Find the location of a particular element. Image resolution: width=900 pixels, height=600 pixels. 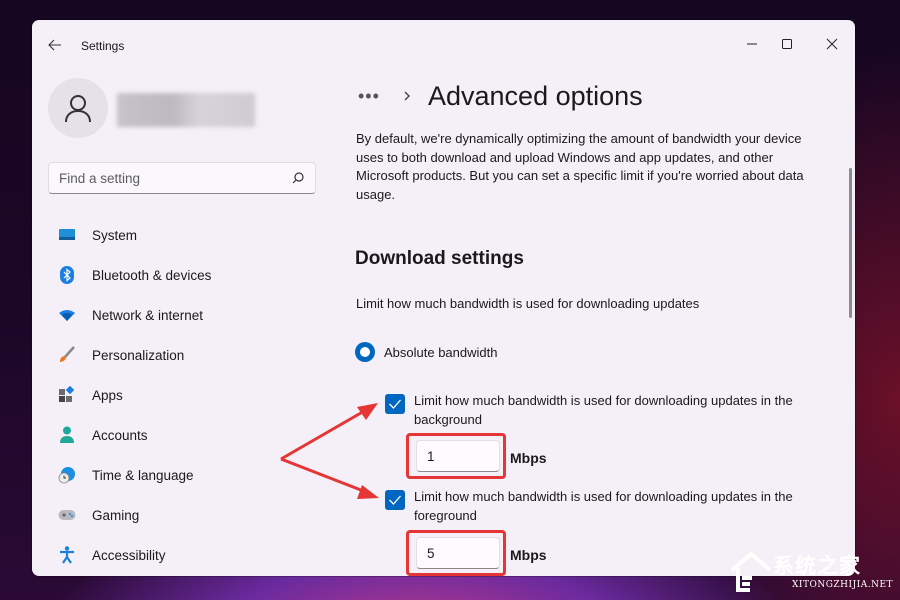

sidebar-item-time-language: Time & language is located at coordinates (183, 475).